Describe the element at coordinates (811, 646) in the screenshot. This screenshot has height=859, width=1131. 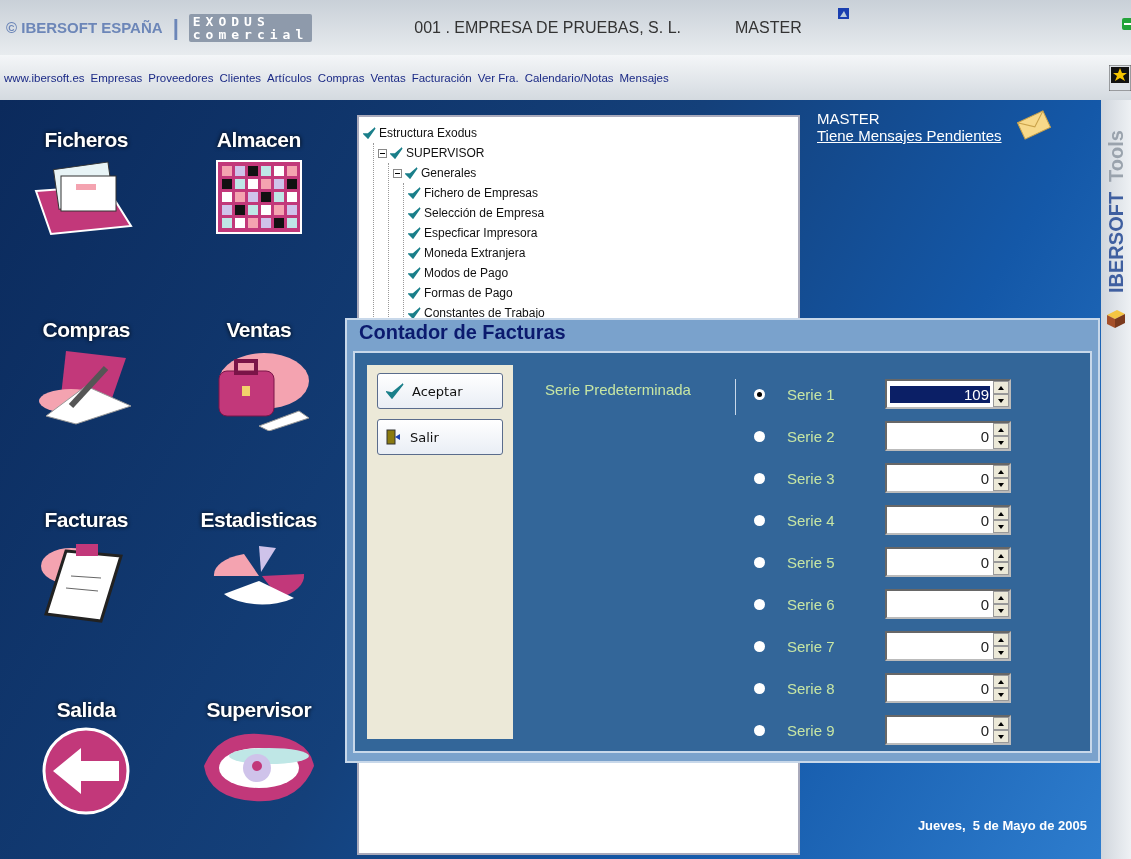
I see `series-label: Serie 7` at that location.